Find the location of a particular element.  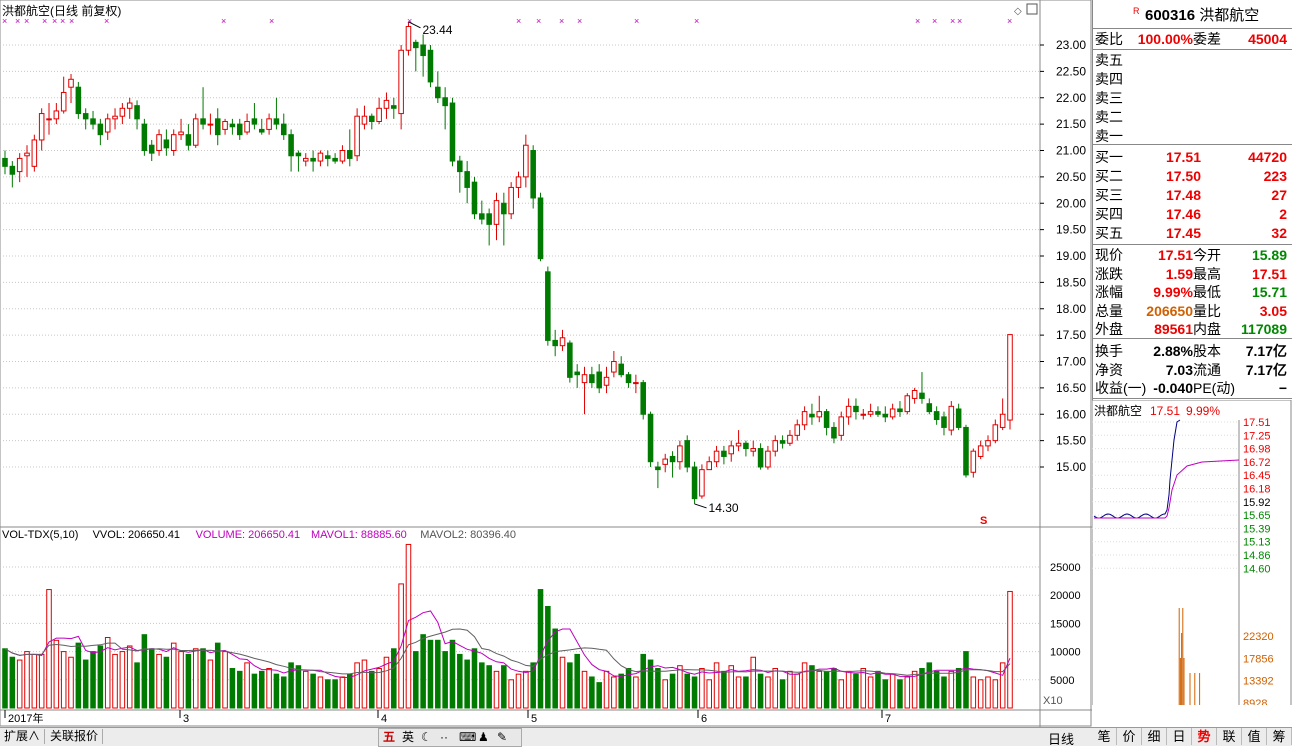

buy-row: 买五 17.45 32 is located at coordinates (1192, 233).